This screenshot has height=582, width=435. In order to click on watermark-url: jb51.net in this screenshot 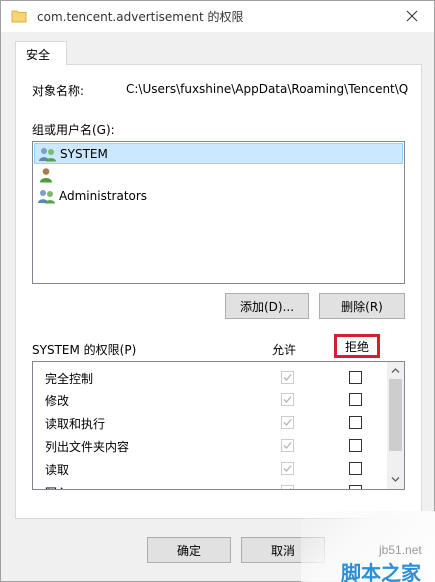, I will do `click(400, 550)`.